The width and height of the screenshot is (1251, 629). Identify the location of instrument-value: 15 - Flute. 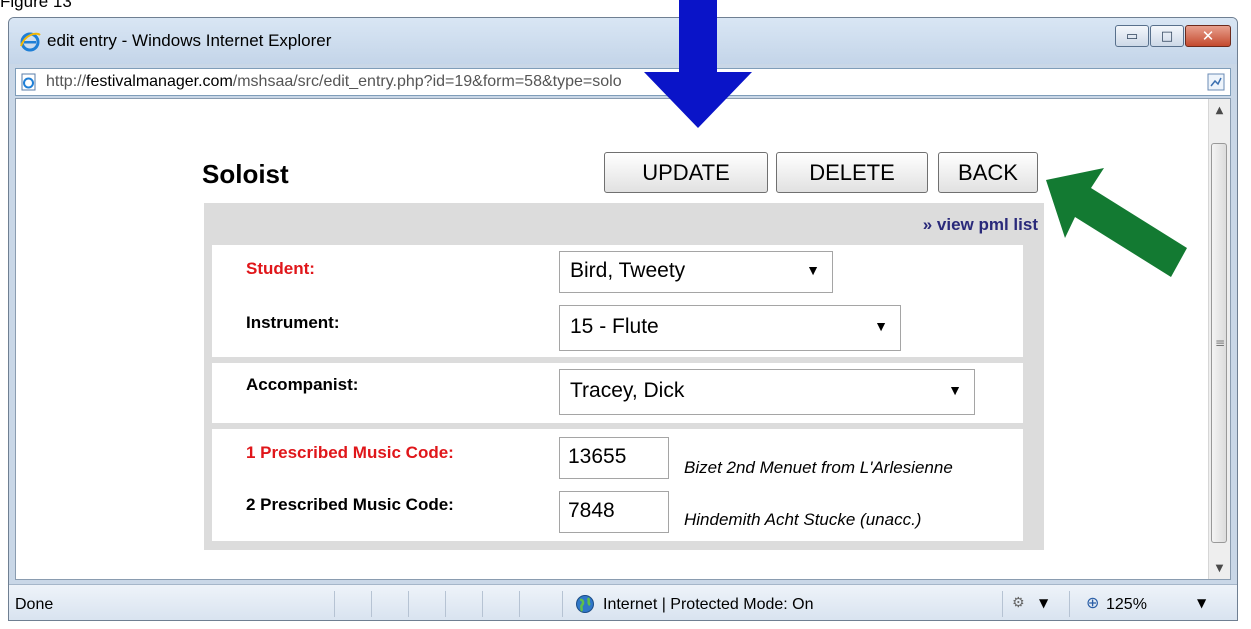
(614, 326).